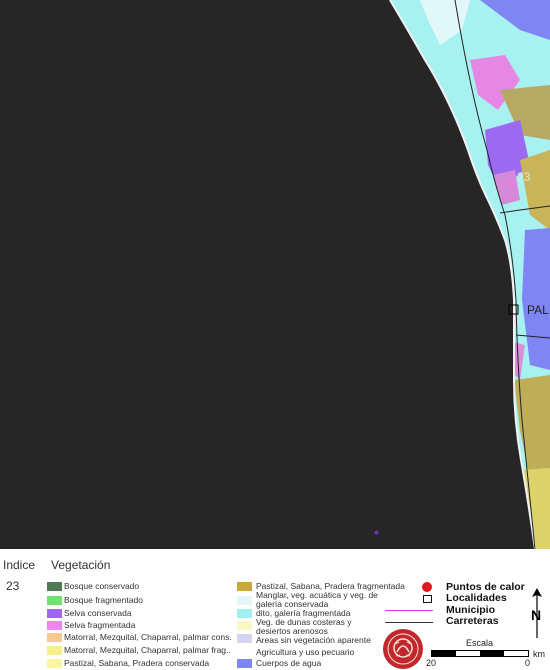  I want to click on localidad-23-label: 23, so click(524, 177).